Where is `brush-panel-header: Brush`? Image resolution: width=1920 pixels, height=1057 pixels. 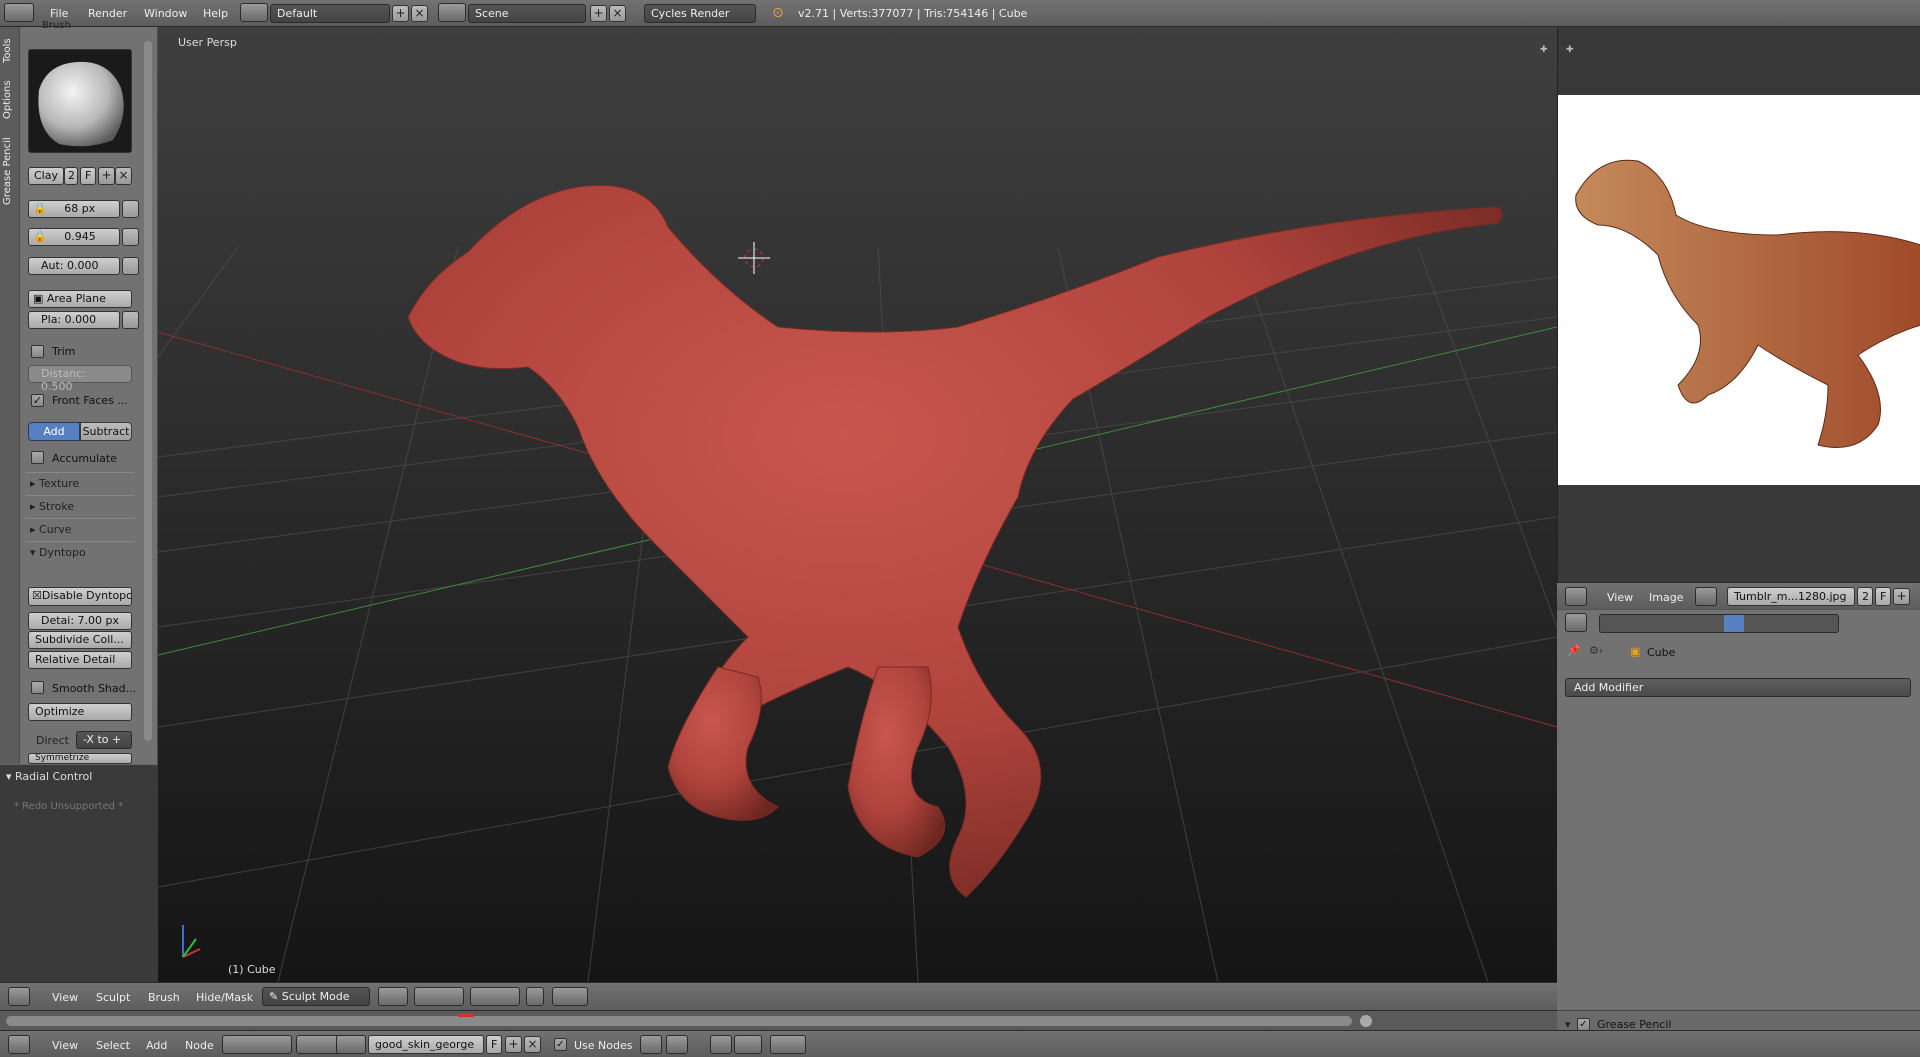
brush-panel-header: Brush is located at coordinates (56, 25).